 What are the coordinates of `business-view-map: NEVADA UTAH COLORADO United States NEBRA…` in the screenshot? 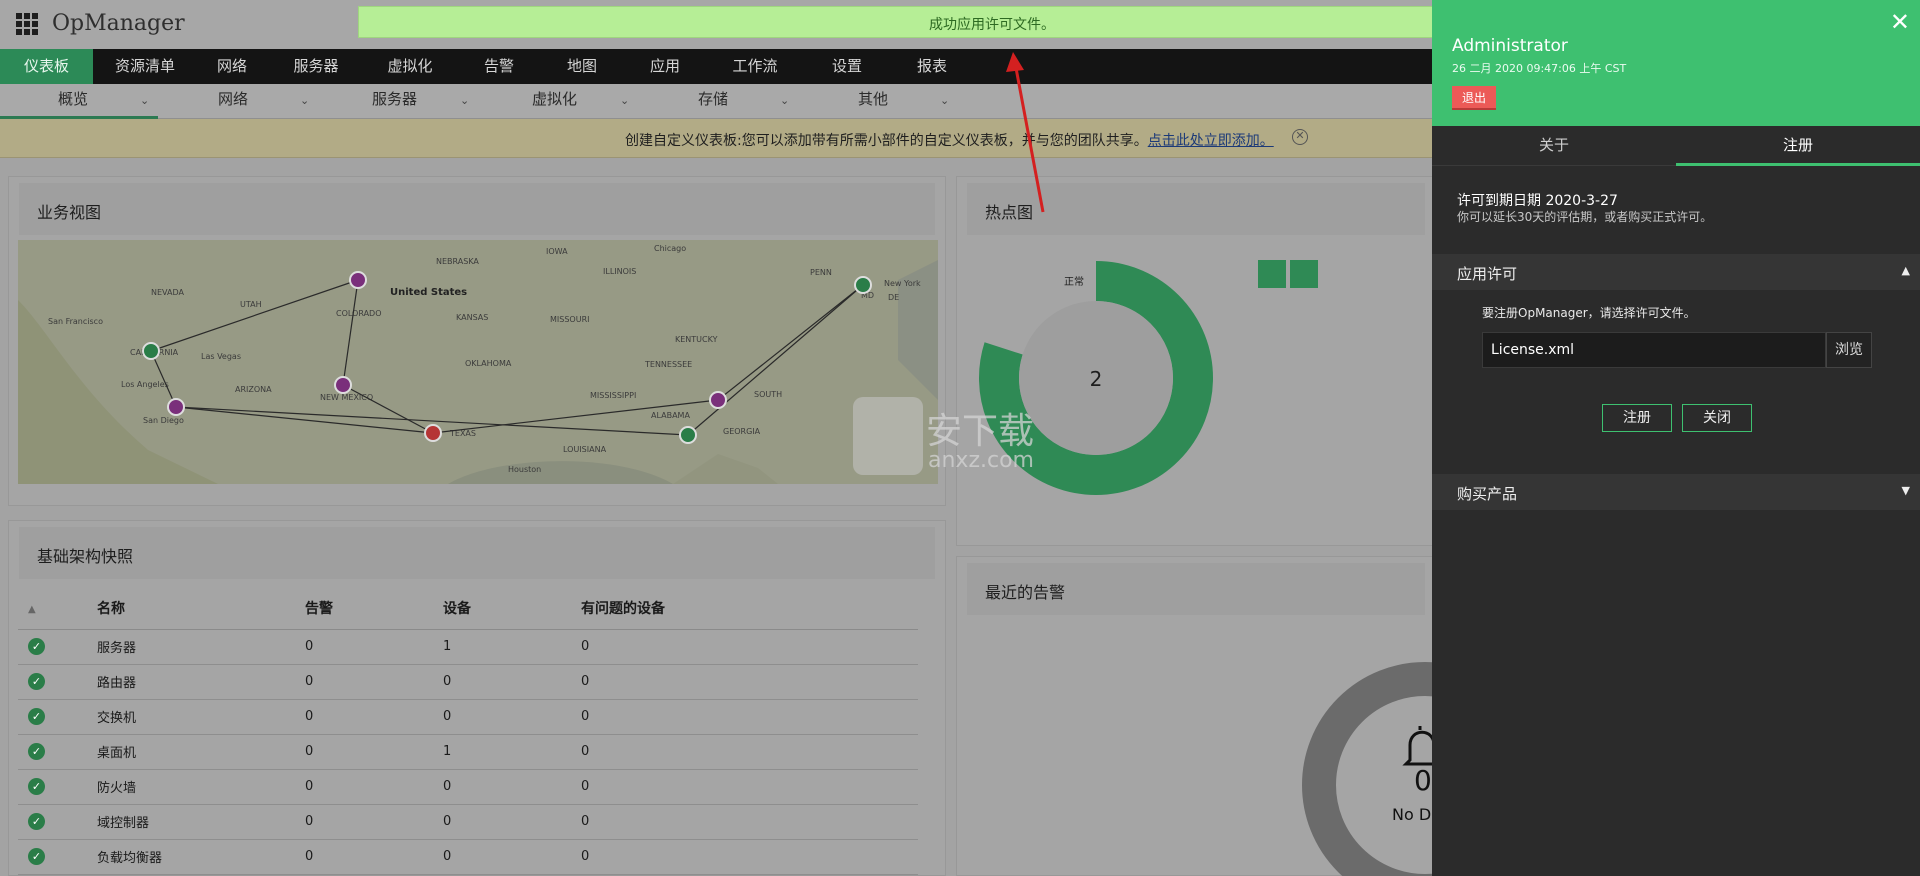 It's located at (478, 362).